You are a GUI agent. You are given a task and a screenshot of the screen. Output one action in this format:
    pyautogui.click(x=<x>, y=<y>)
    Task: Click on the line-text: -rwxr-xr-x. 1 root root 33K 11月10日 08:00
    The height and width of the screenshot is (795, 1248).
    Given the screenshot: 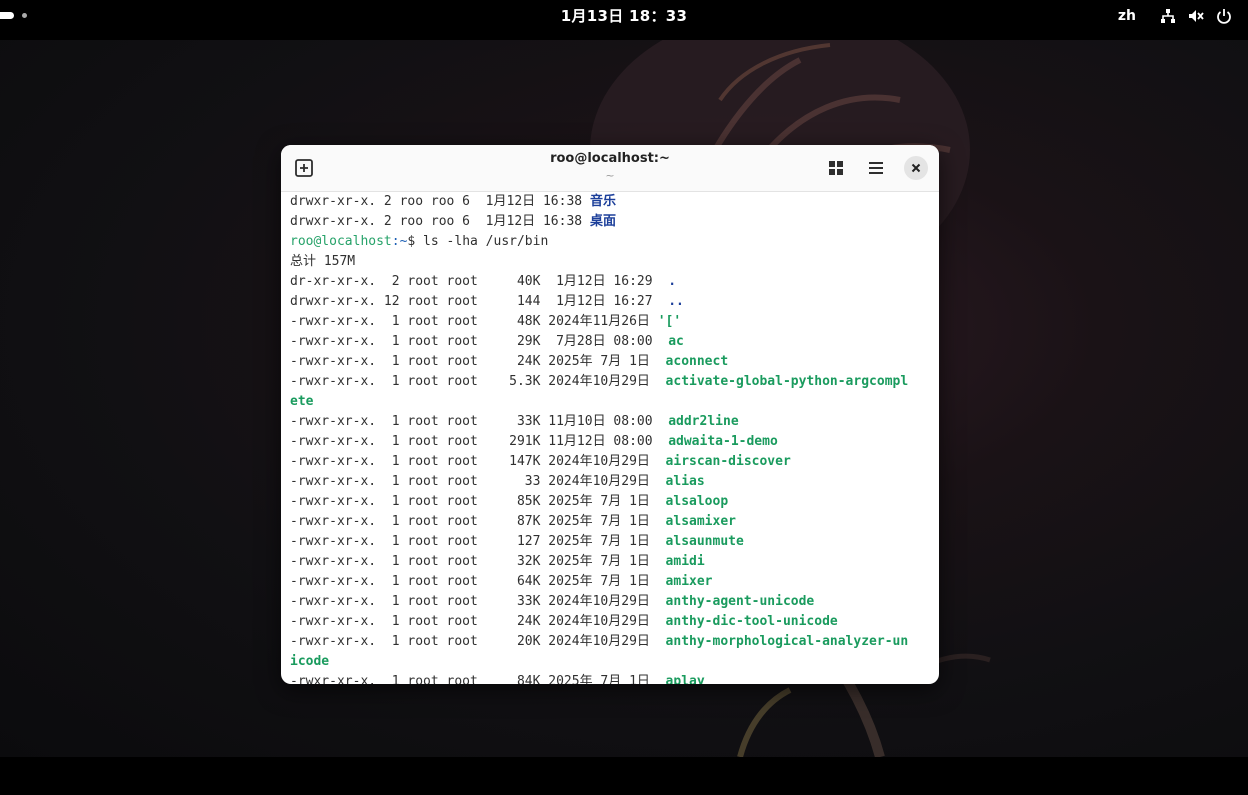 What is the action you would take?
    pyautogui.click(x=479, y=421)
    